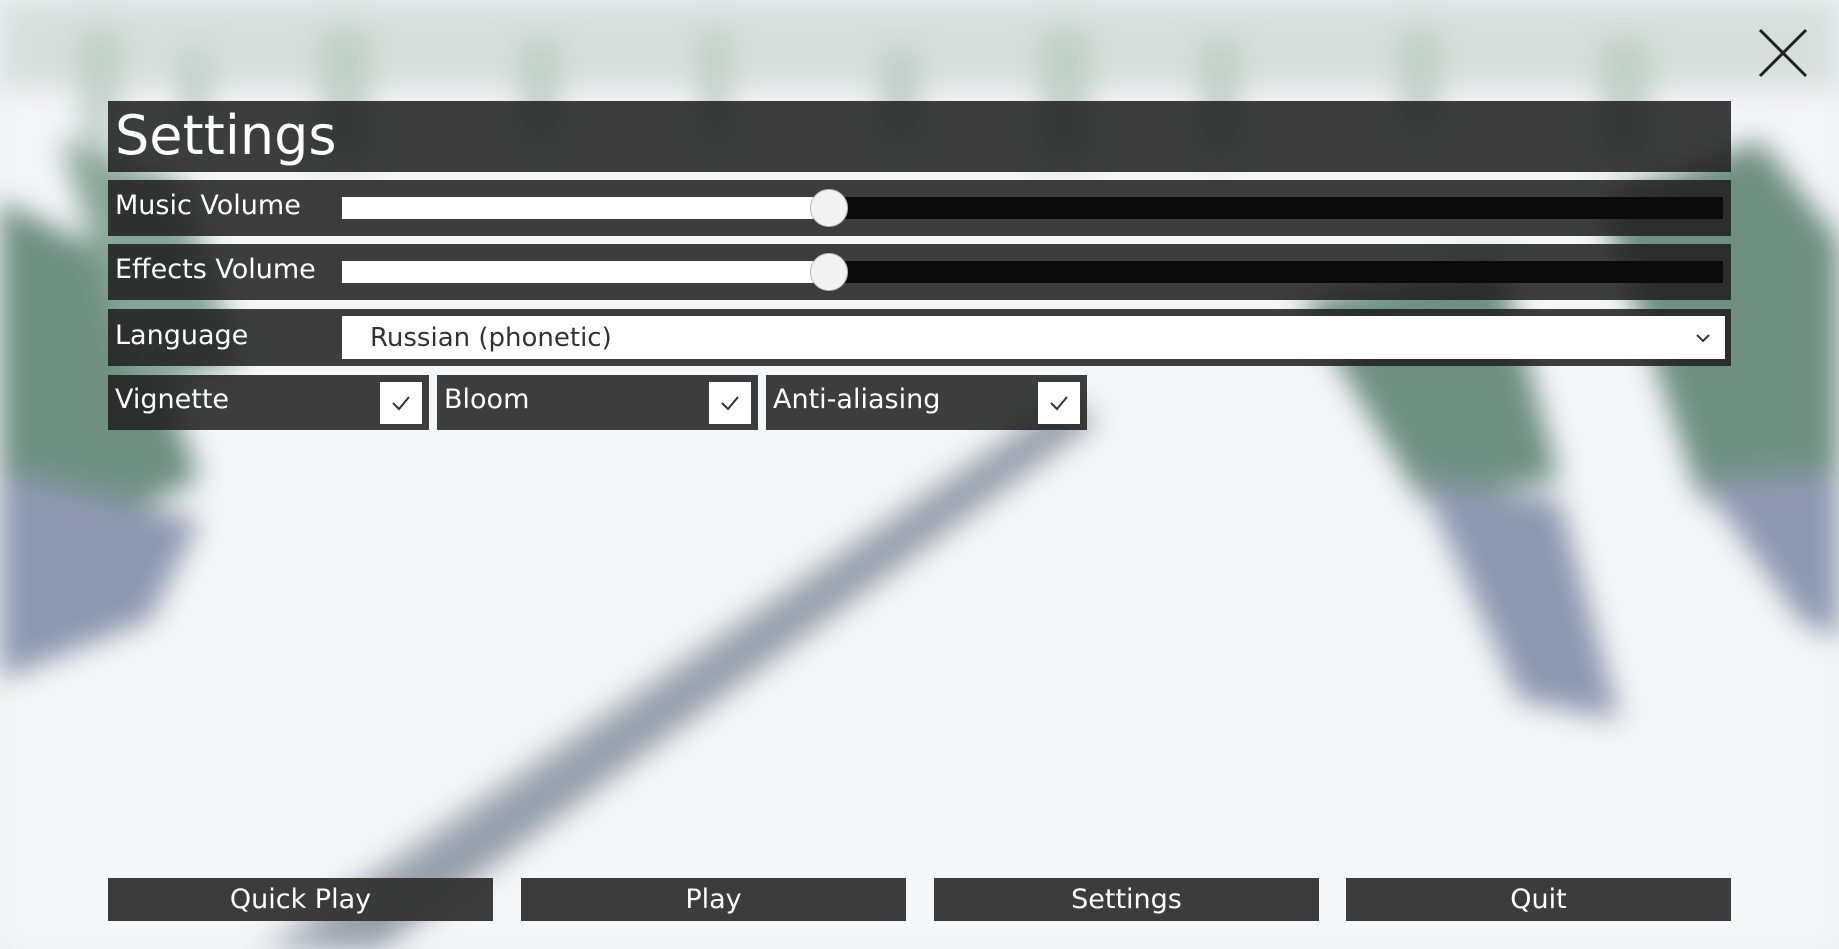 The image size is (1839, 949). Describe the element at coordinates (857, 399) in the screenshot. I see `anti-aliasing-label: Anti-aliasing` at that location.